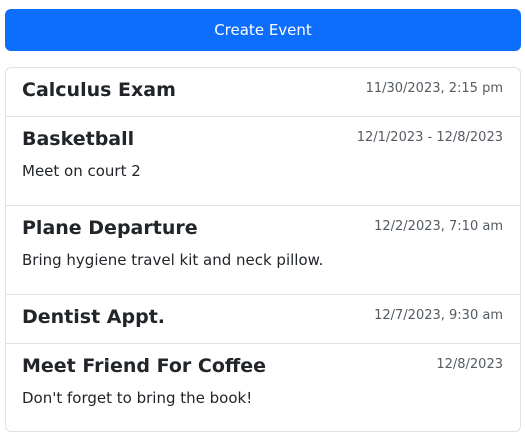  Describe the element at coordinates (144, 366) in the screenshot. I see `event-title: Meet Friend For Coffee` at that location.